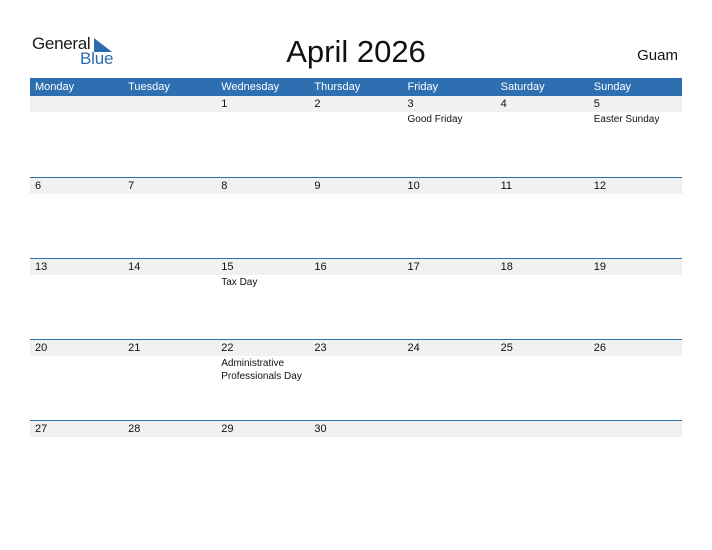  What do you see at coordinates (635, 111) in the screenshot?
I see `day-cell: 5 Easter Sunday` at bounding box center [635, 111].